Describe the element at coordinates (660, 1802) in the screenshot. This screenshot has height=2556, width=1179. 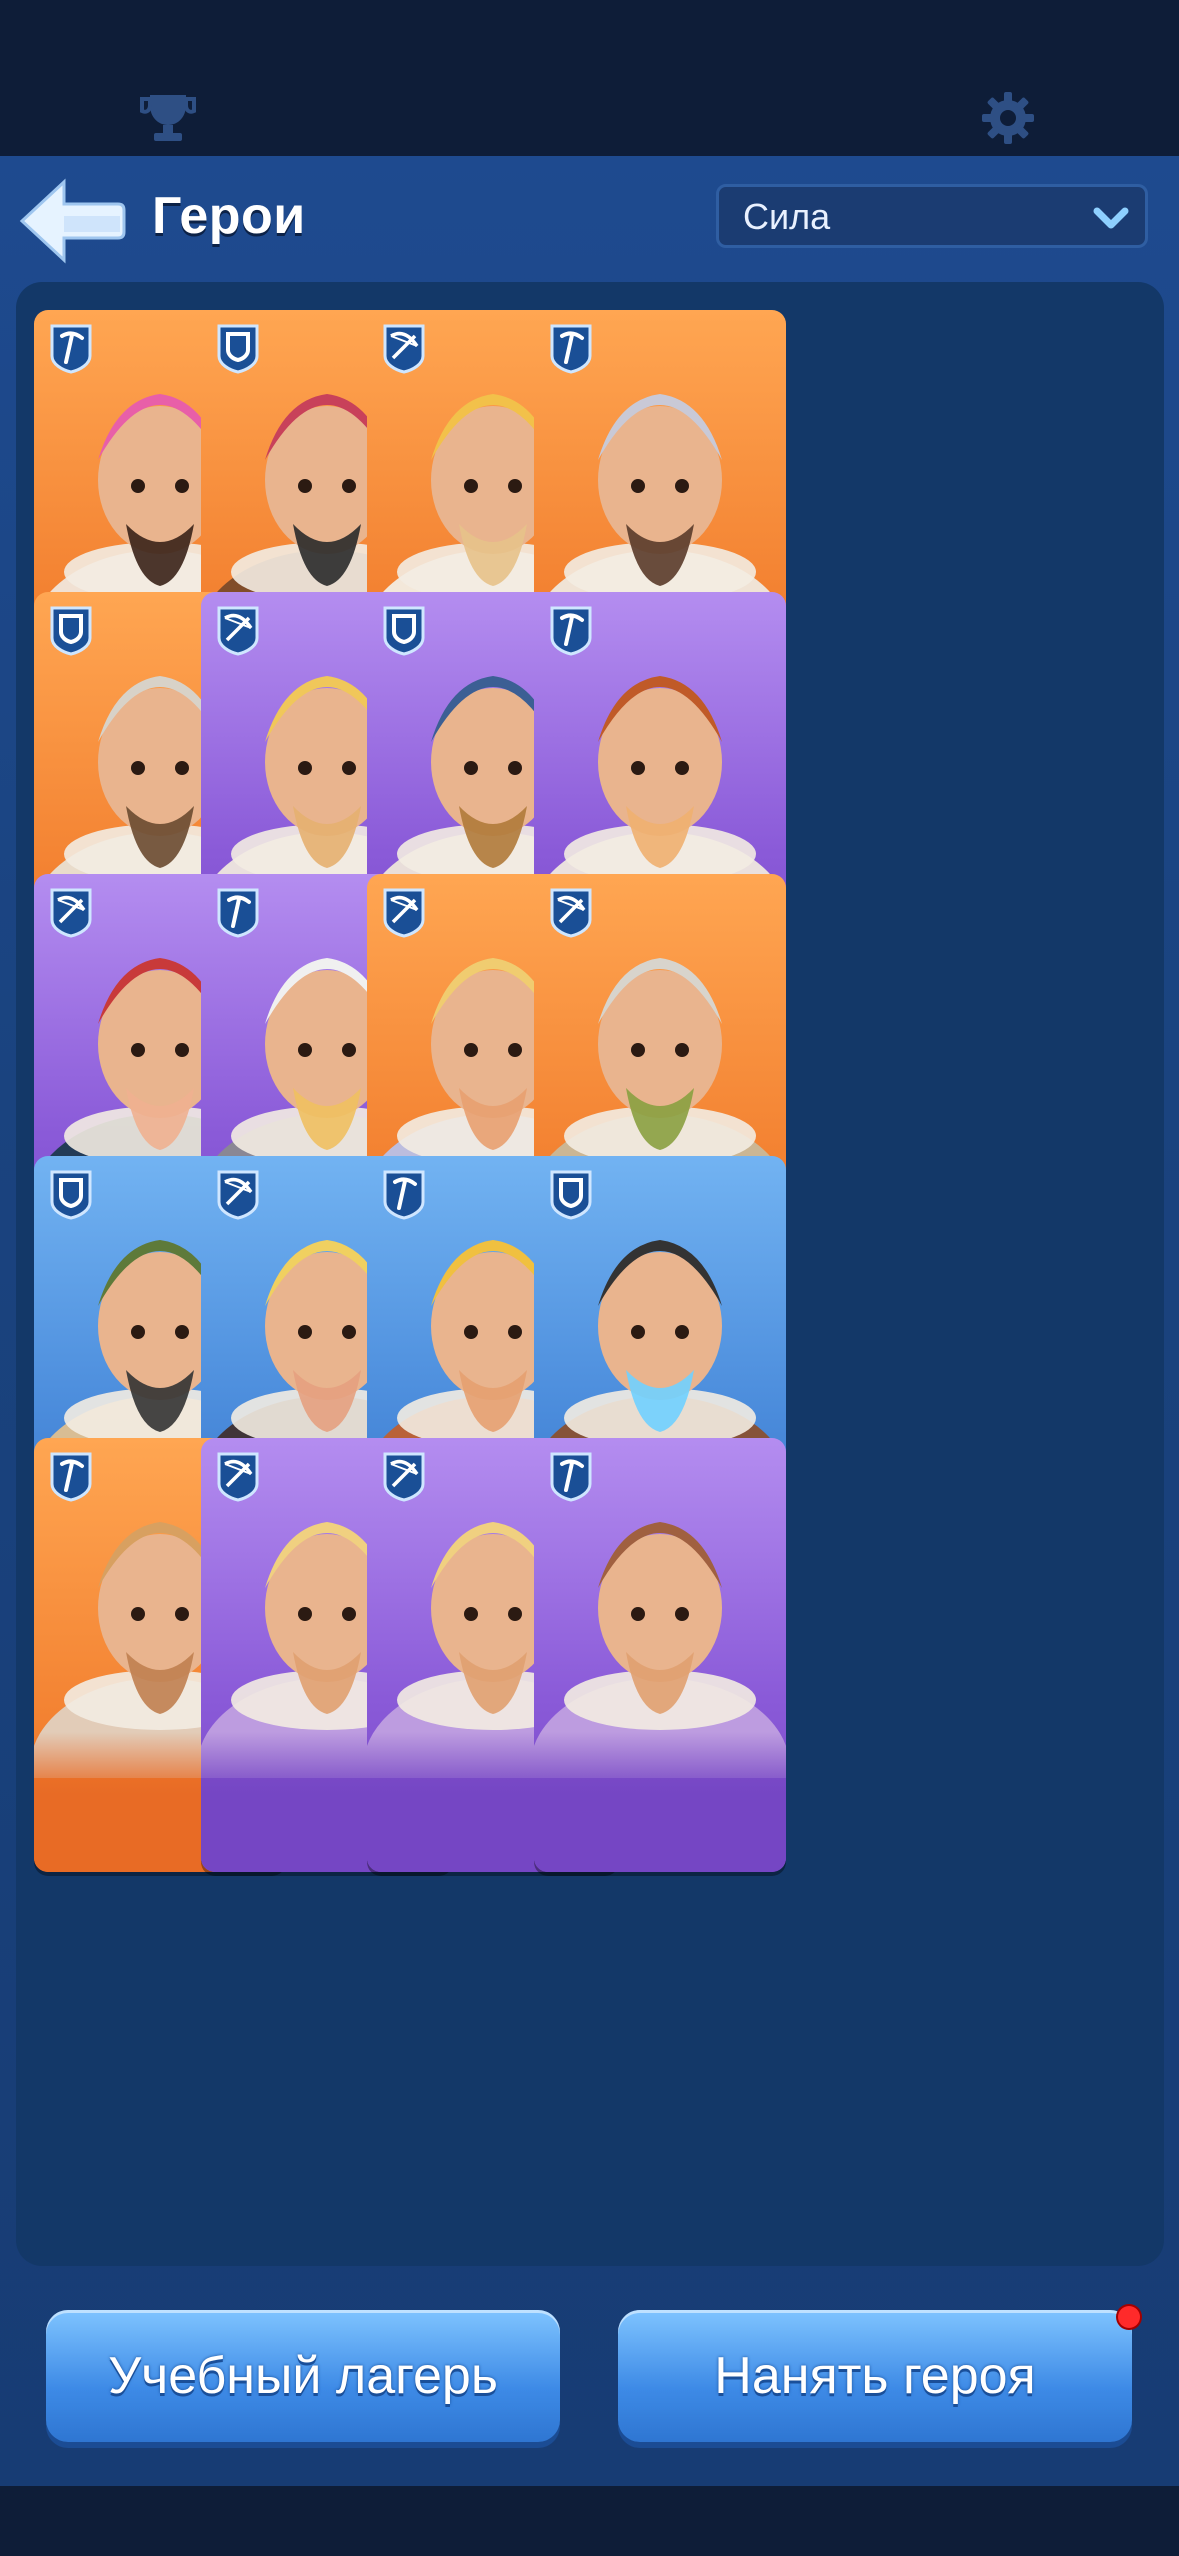
I see `card-fade` at that location.